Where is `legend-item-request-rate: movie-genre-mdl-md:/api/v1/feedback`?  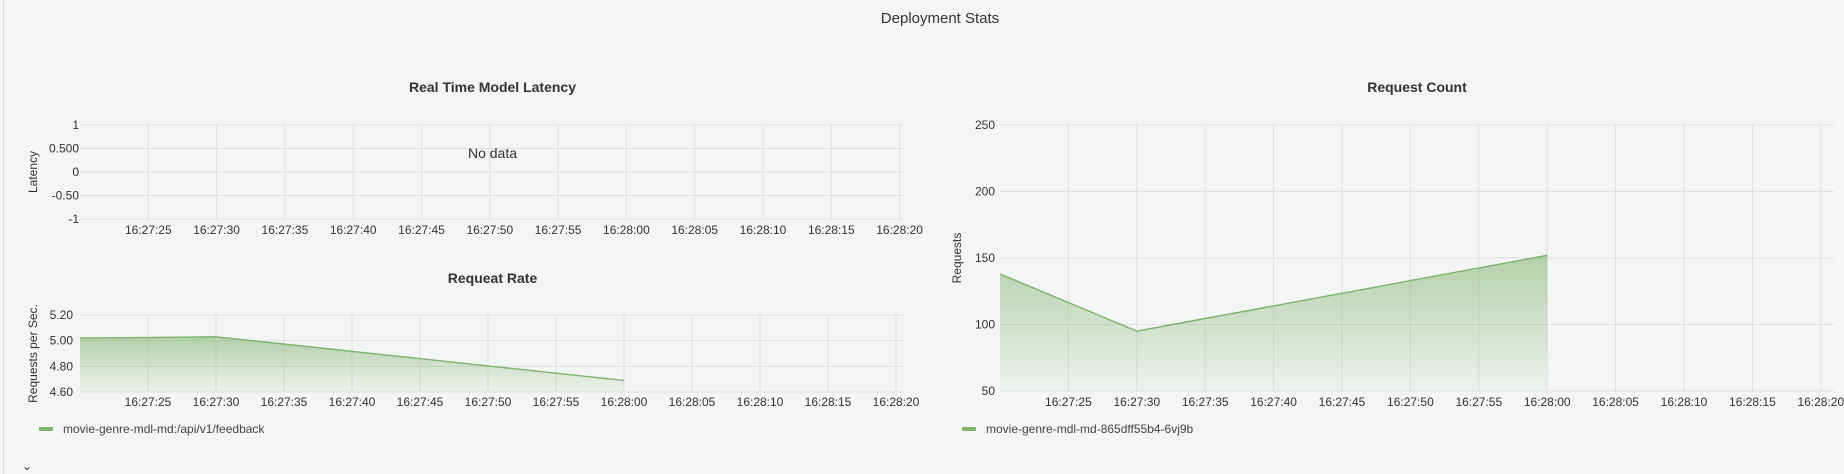 legend-item-request-rate: movie-genre-mdl-md:/api/v1/feedback is located at coordinates (151, 429).